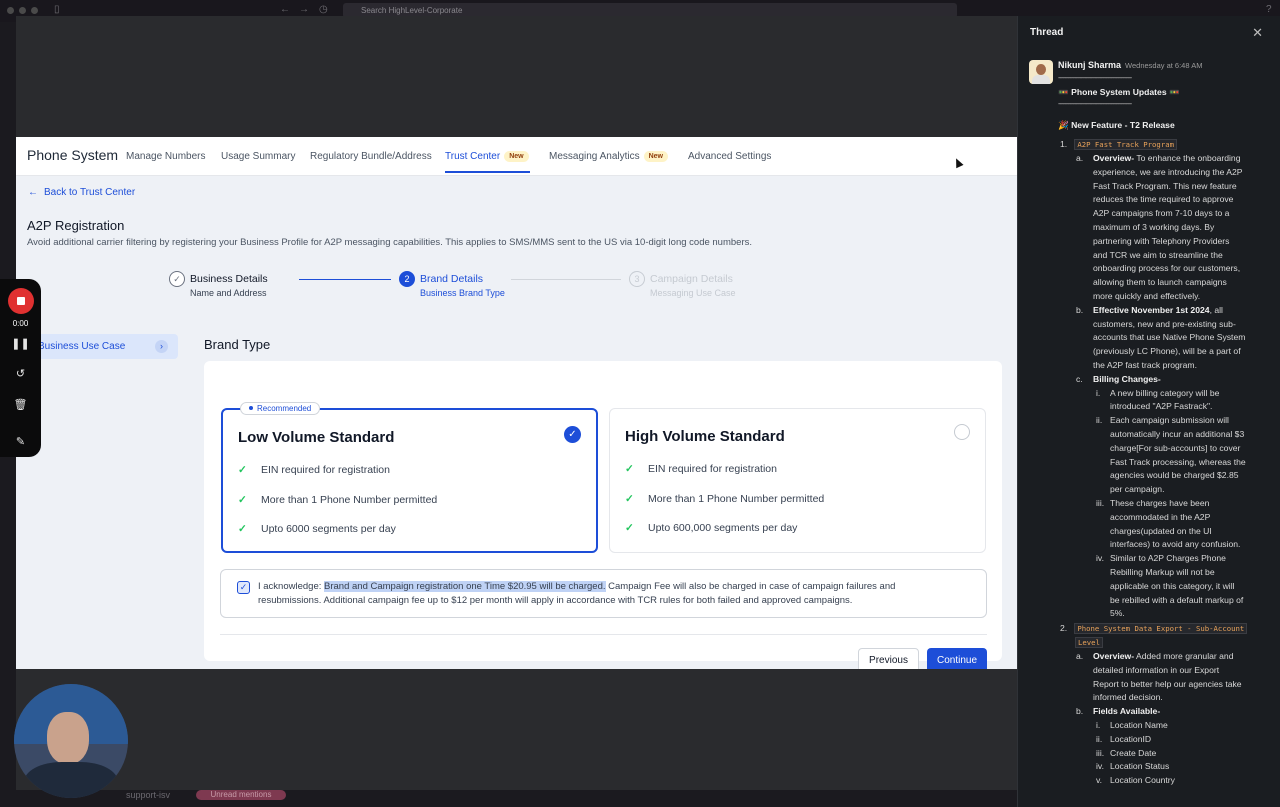 The height and width of the screenshot is (807, 1280). I want to click on thread-text-line: charge[For sub-accounts] to cover, so click(1175, 449).